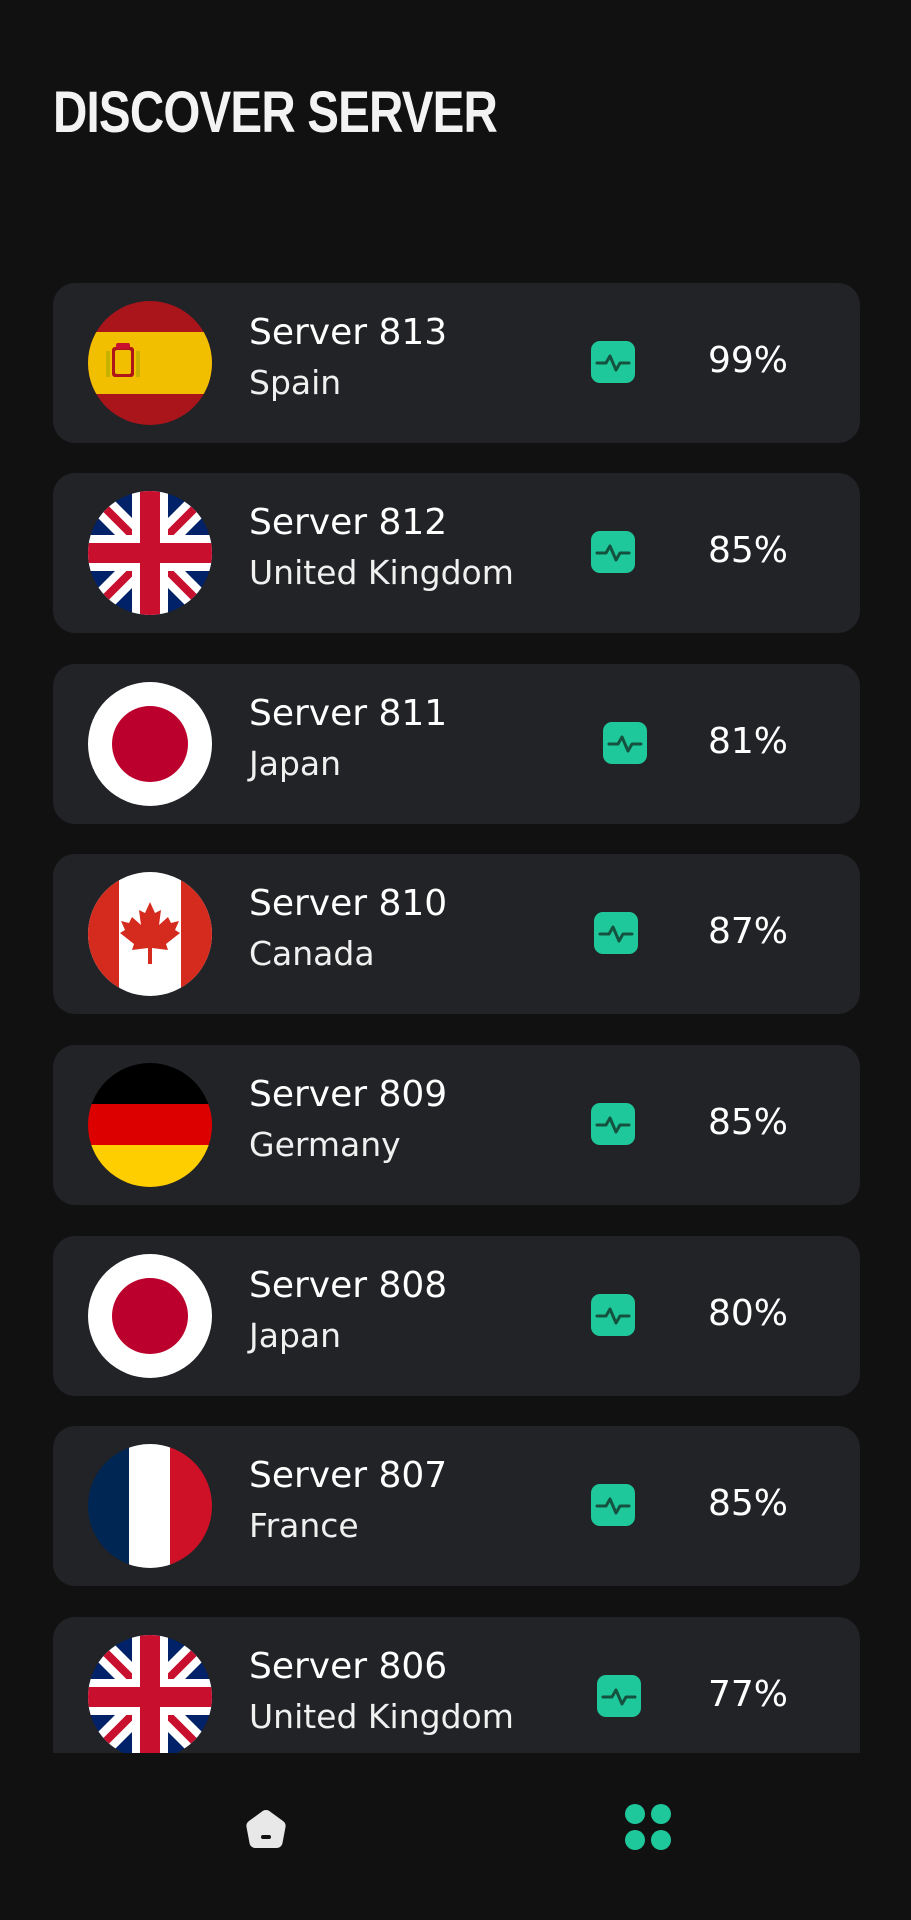  I want to click on server-load: 87%, so click(747, 931).